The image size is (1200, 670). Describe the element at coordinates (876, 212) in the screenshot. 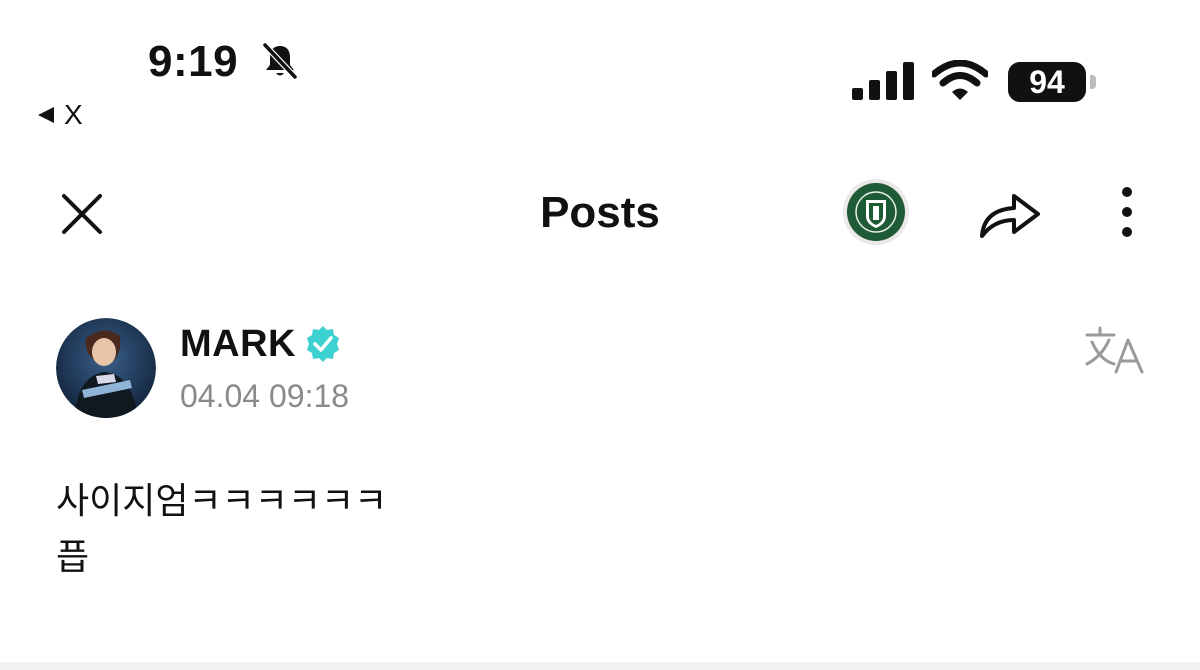

I see `group-badge-icon` at that location.